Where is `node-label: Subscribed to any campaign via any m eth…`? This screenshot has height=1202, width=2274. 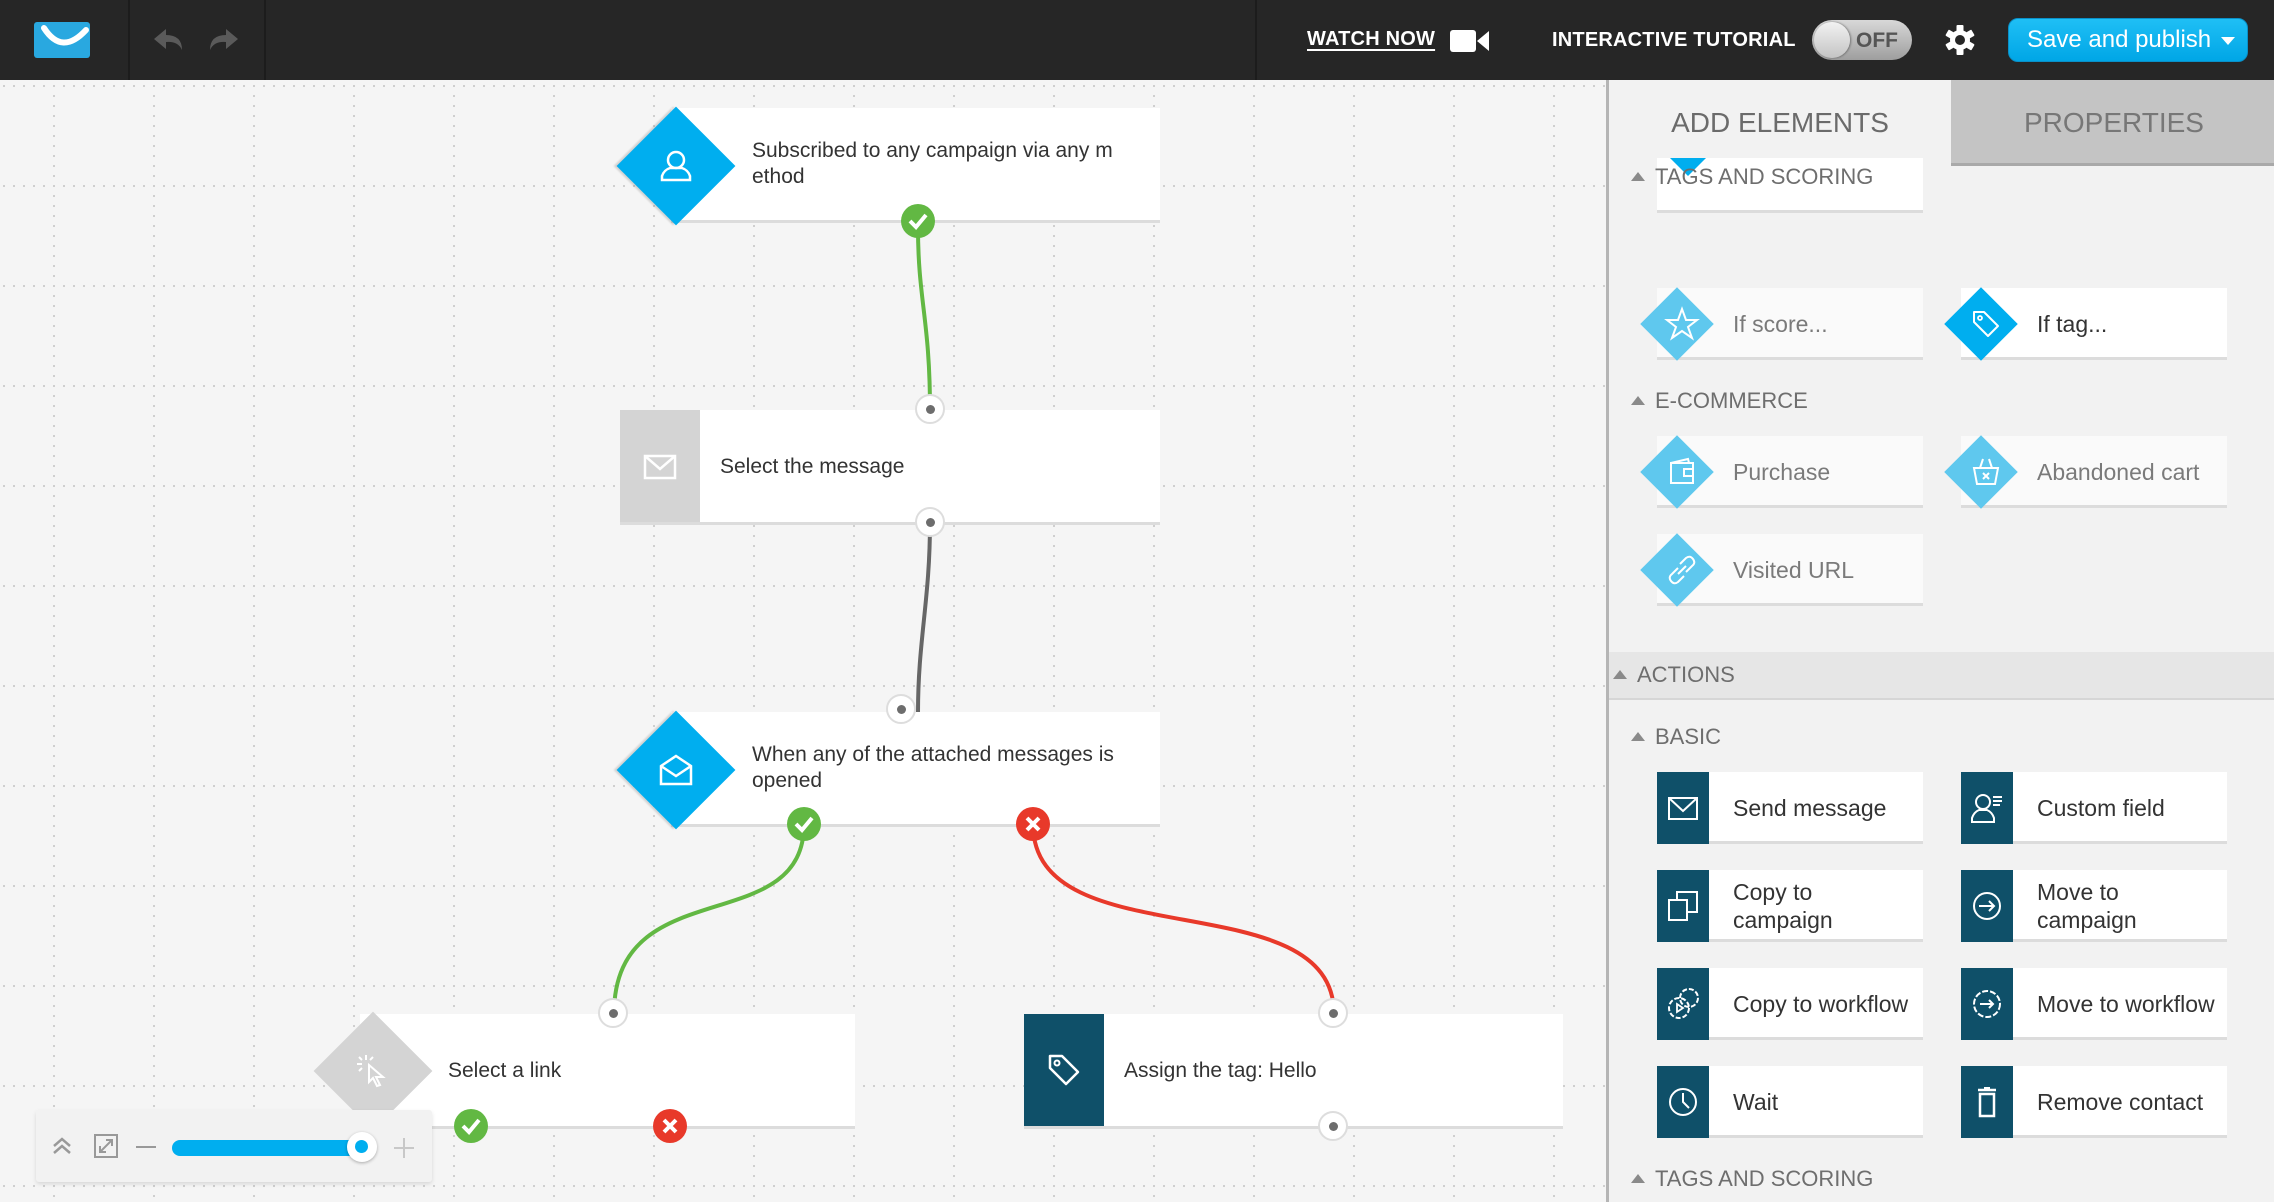 node-label: Subscribed to any campaign via any m eth… is located at coordinates (932, 163).